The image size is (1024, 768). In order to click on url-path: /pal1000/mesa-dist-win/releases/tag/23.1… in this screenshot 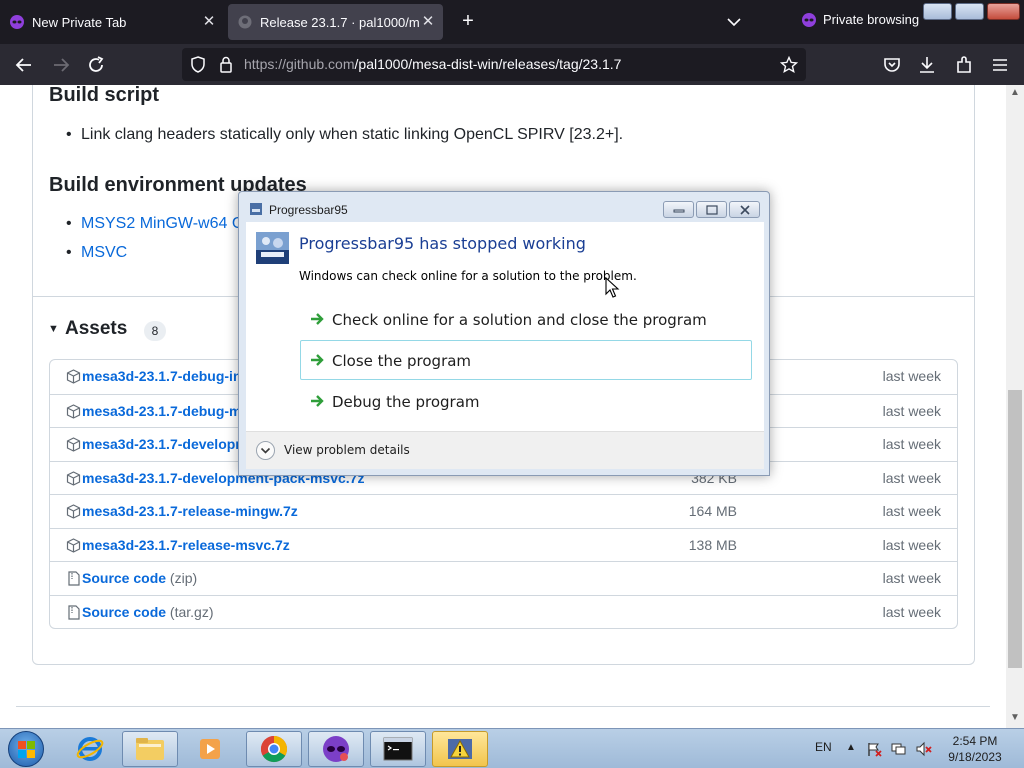, I will do `click(488, 64)`.